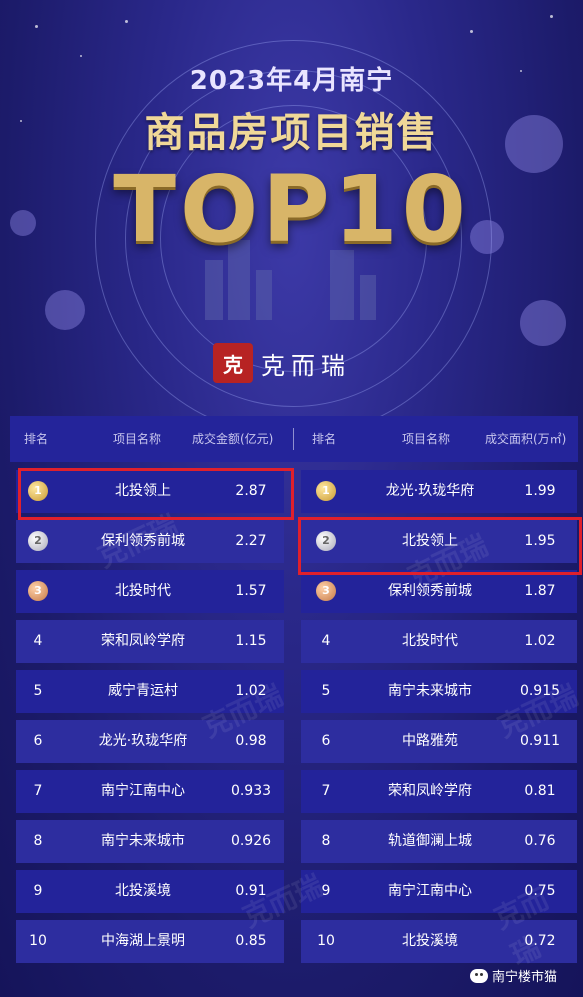  Describe the element at coordinates (525, 977) in the screenshot. I see `account-name: 南宁楼市猫` at that location.